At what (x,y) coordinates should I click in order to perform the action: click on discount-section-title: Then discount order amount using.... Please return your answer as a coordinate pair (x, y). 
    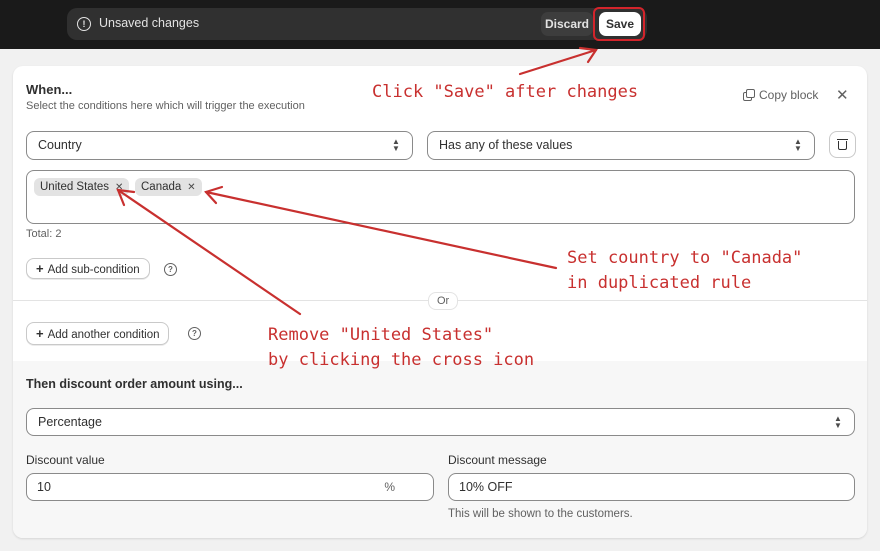
    Looking at the image, I should click on (134, 384).